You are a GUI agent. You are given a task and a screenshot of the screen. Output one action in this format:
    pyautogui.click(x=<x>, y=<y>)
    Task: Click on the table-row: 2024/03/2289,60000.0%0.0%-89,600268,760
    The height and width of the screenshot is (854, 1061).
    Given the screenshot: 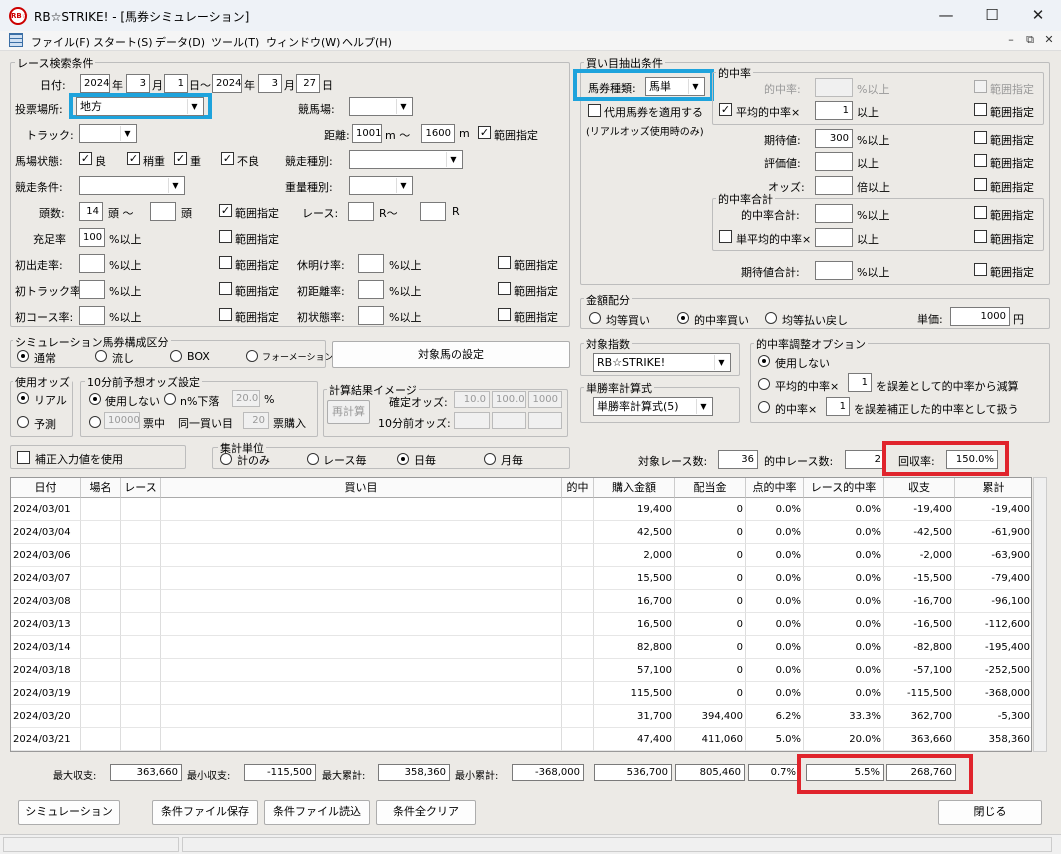 What is the action you would take?
    pyautogui.click(x=521, y=751)
    